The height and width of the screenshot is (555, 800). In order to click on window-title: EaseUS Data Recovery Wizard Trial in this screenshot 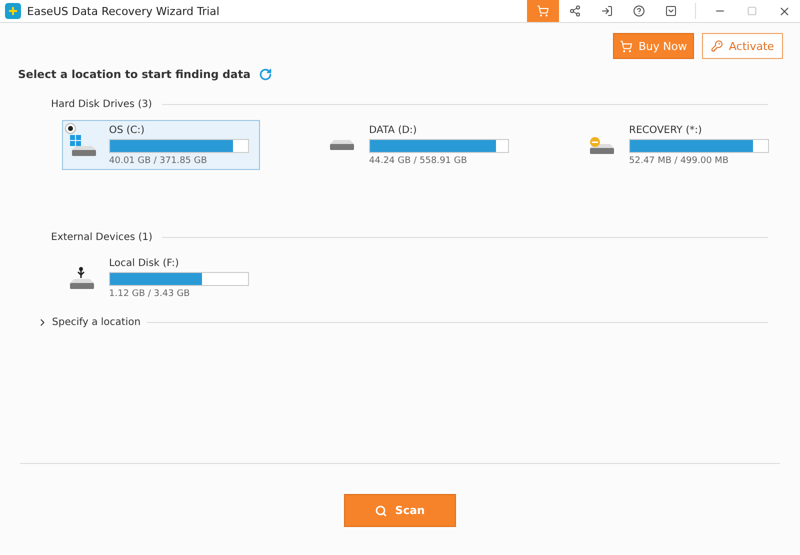, I will do `click(123, 11)`.